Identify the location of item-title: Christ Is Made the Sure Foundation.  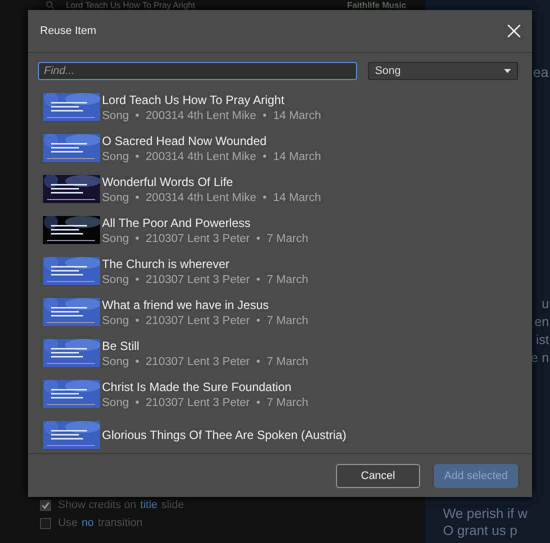
(205, 387).